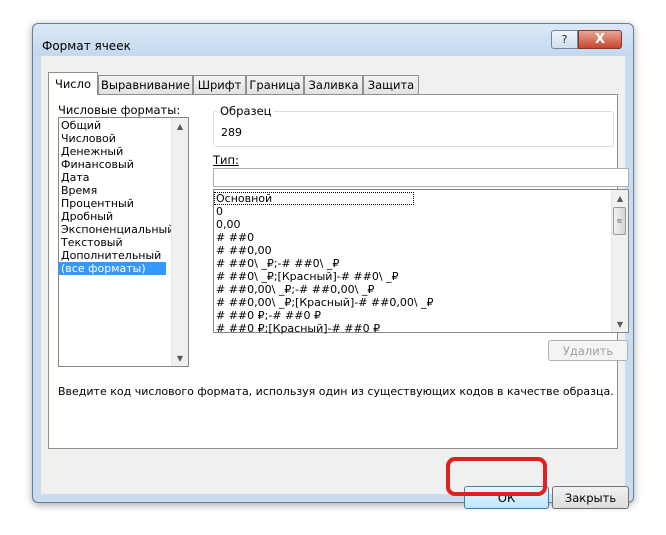  I want to click on sample-value: 289, so click(231, 132).